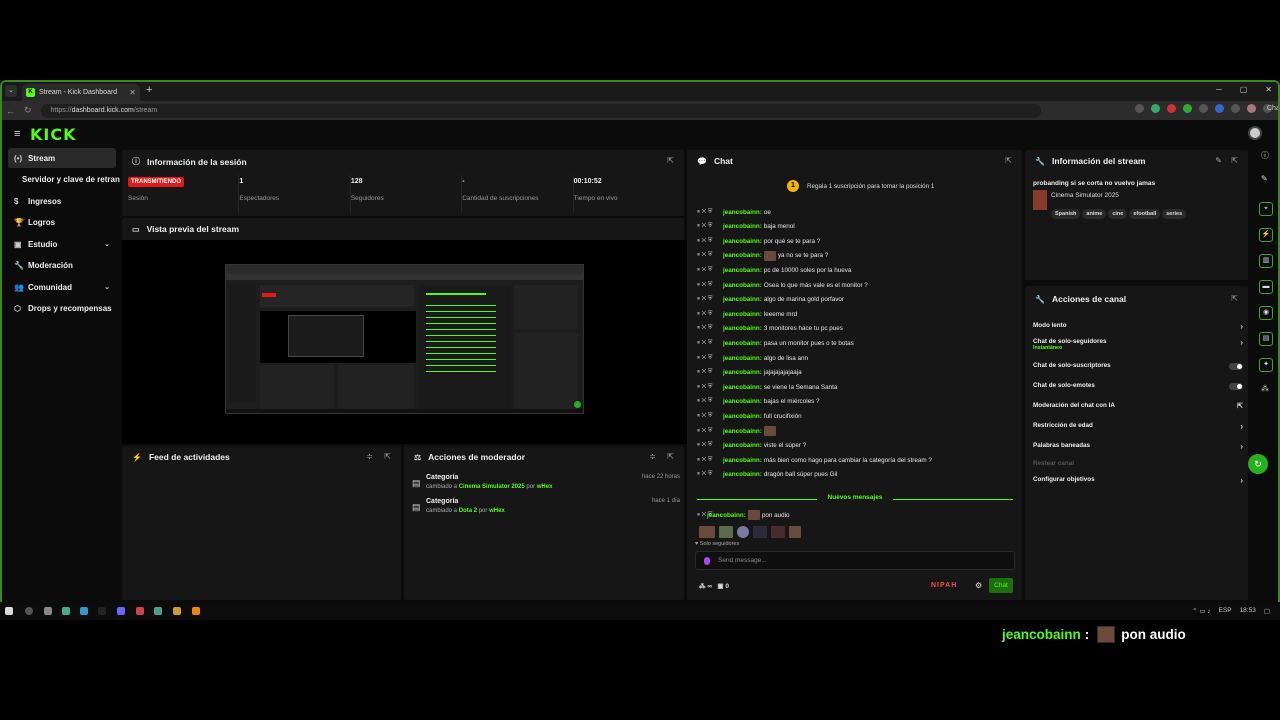 The image size is (1280, 720). I want to click on browser-tab: K Stream - Kick Dashboard ✕, so click(81, 92).